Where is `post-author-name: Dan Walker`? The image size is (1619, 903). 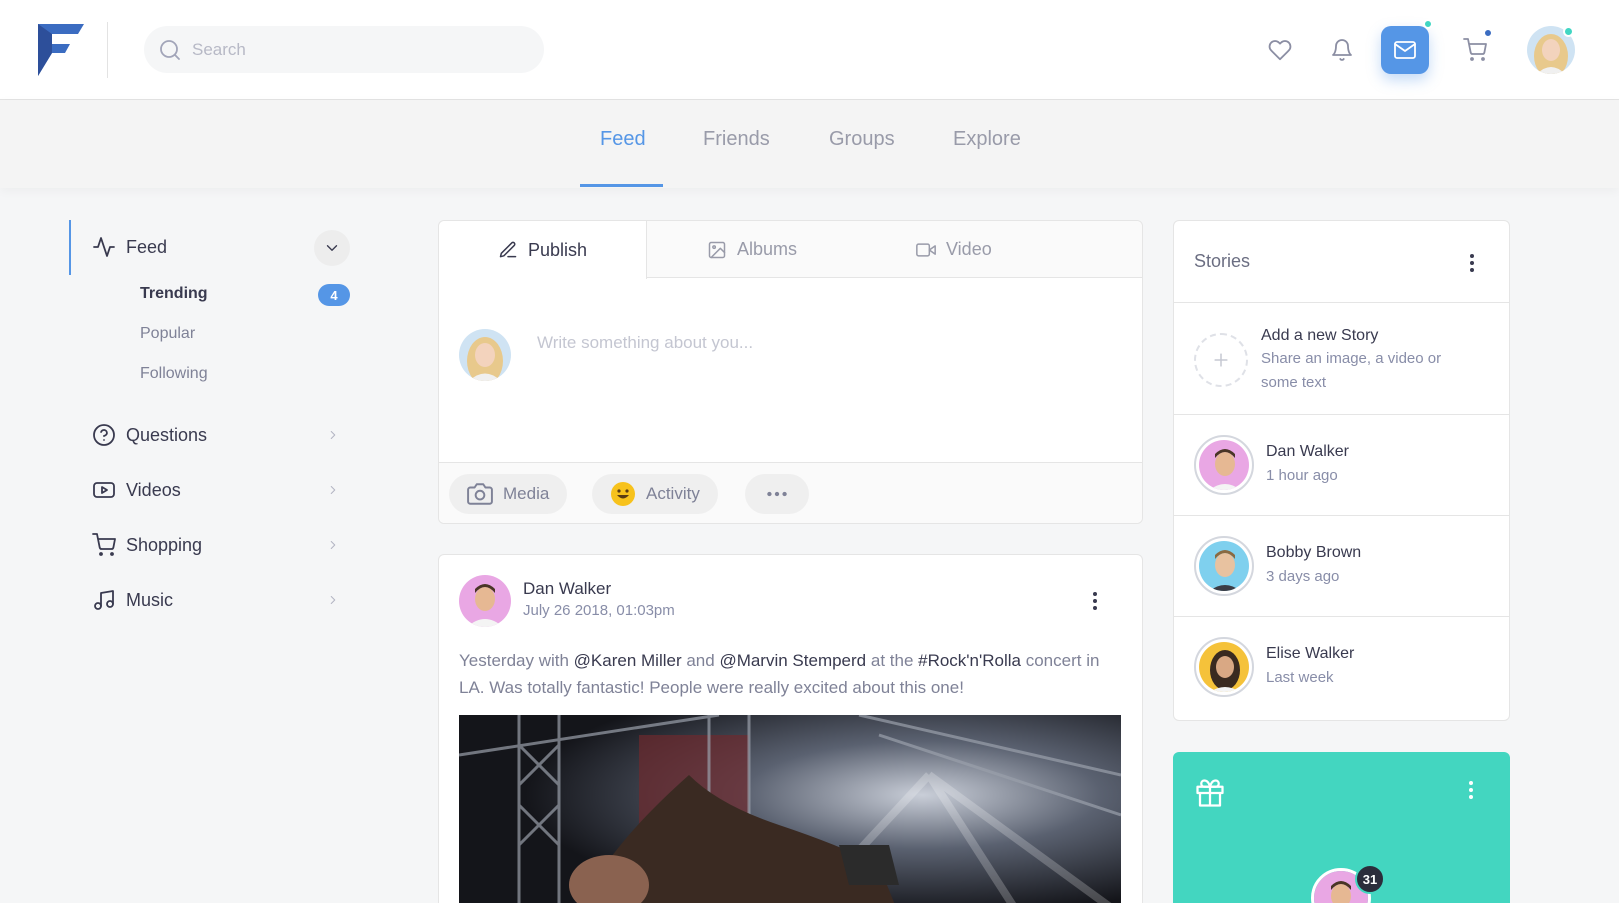 post-author-name: Dan Walker is located at coordinates (567, 589).